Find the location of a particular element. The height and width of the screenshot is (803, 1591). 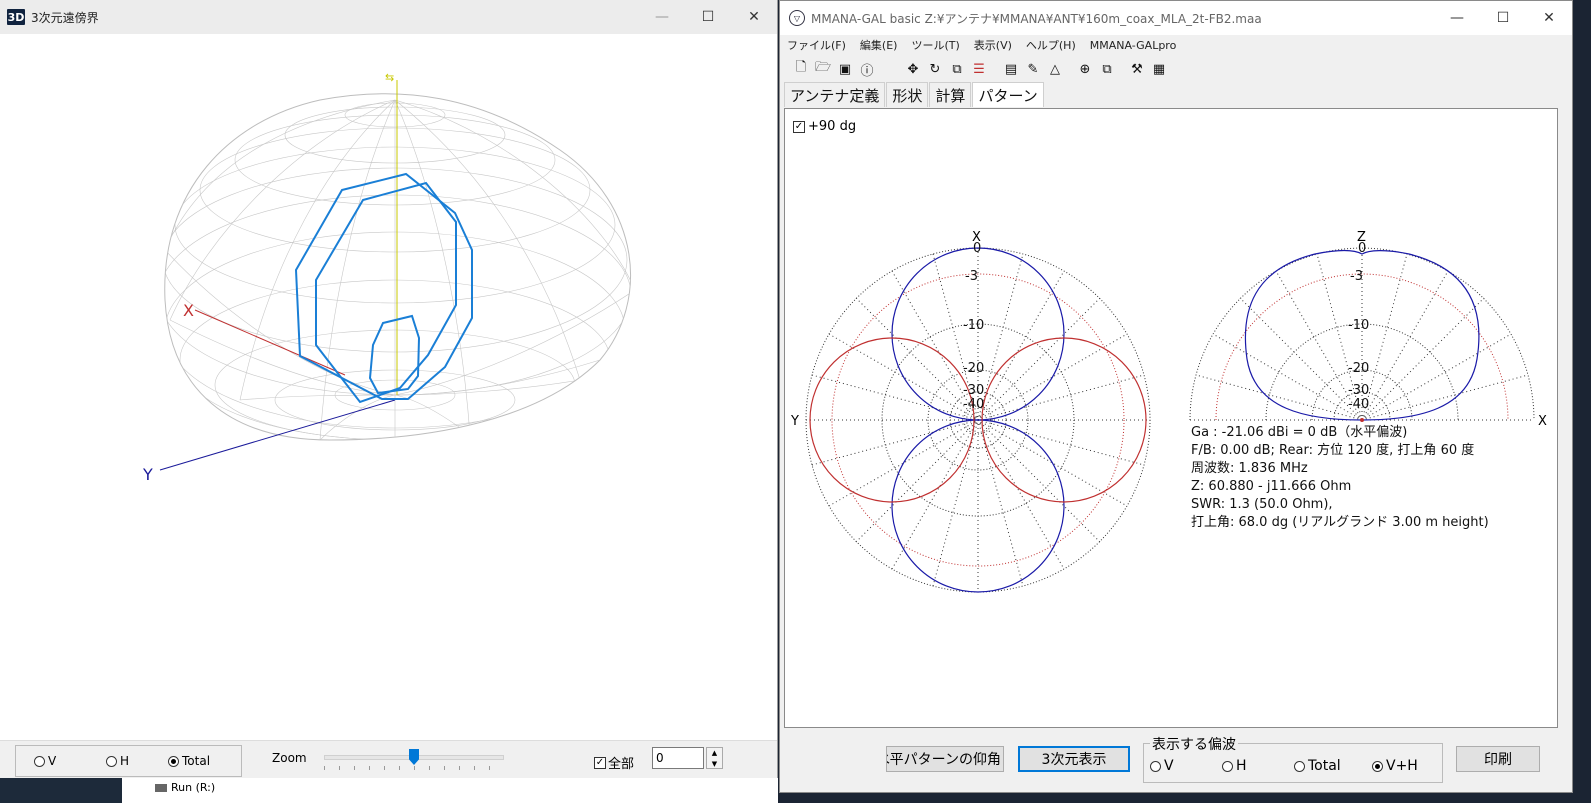

radio-h-label: H is located at coordinates (125, 761).